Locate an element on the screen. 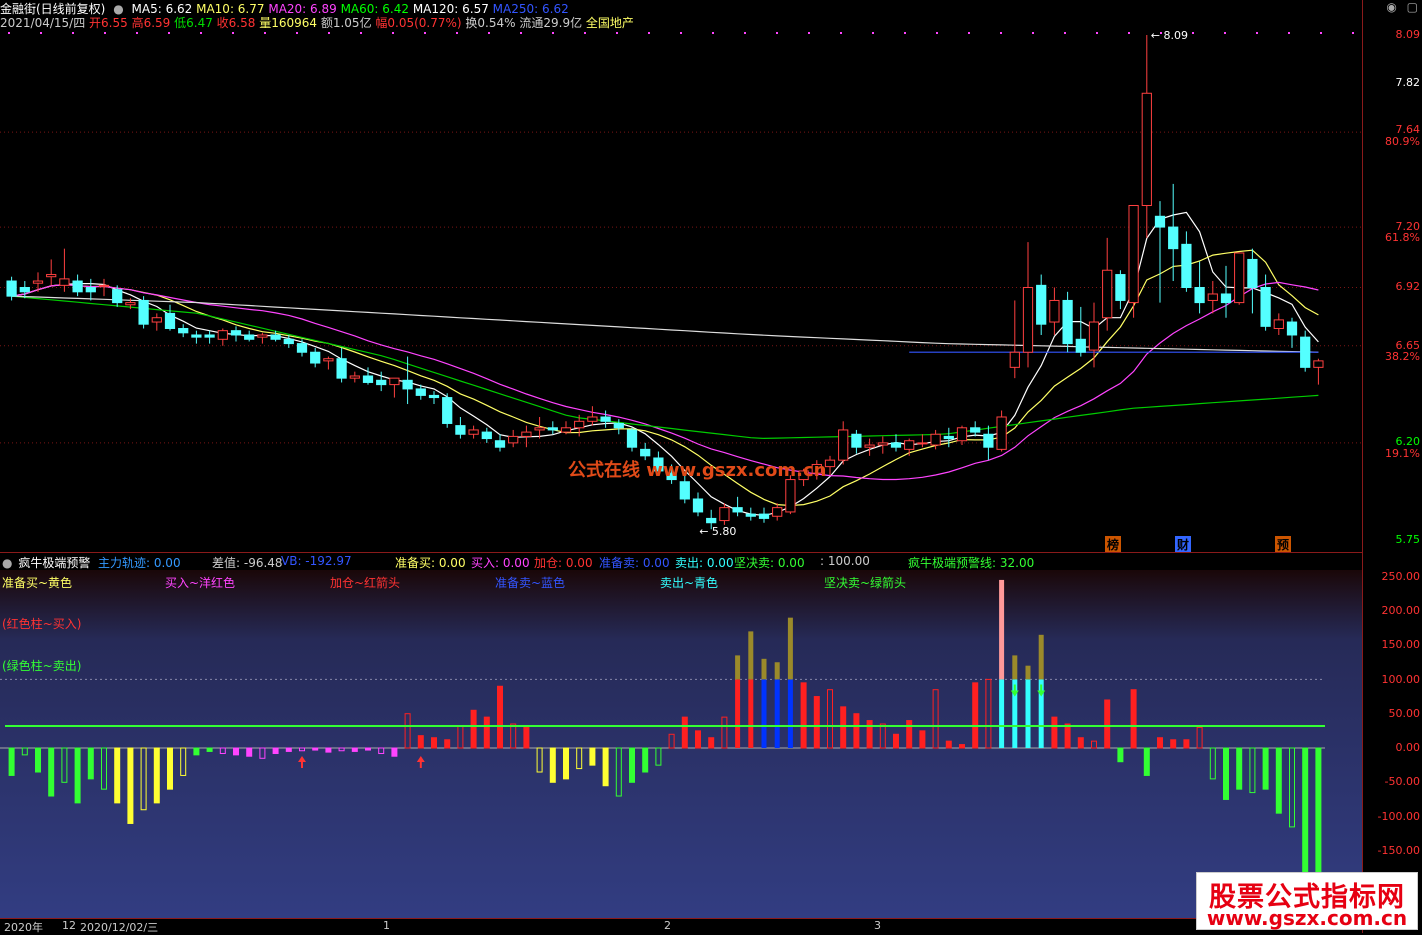 The width and height of the screenshot is (1422, 935). price-tick: 8.09 is located at coordinates (1408, 34).